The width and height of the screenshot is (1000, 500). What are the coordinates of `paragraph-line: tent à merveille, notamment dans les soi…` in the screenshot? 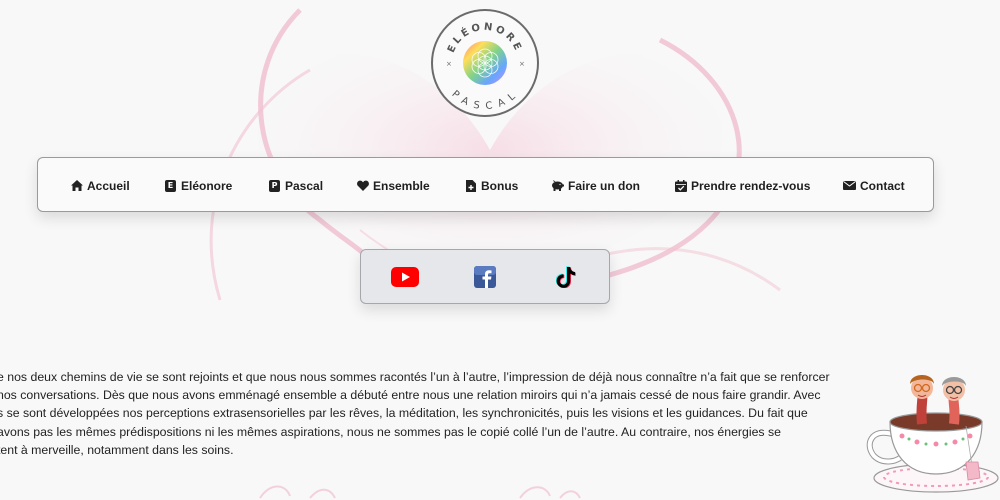 It's located at (117, 449).